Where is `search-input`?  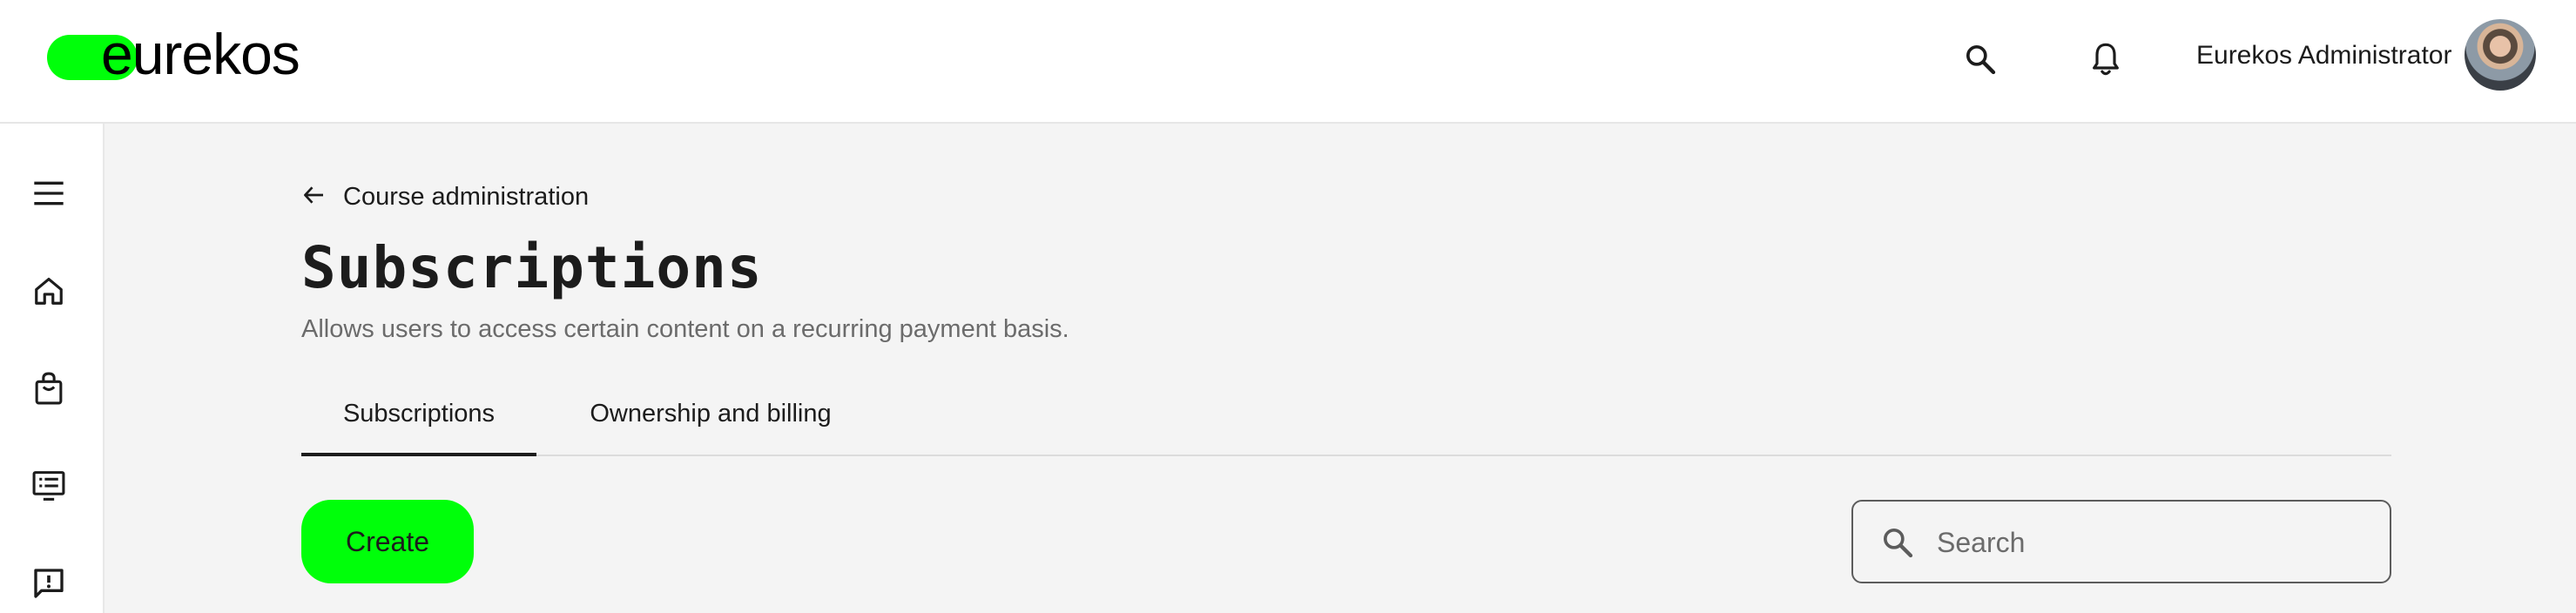
search-input is located at coordinates (2154, 542).